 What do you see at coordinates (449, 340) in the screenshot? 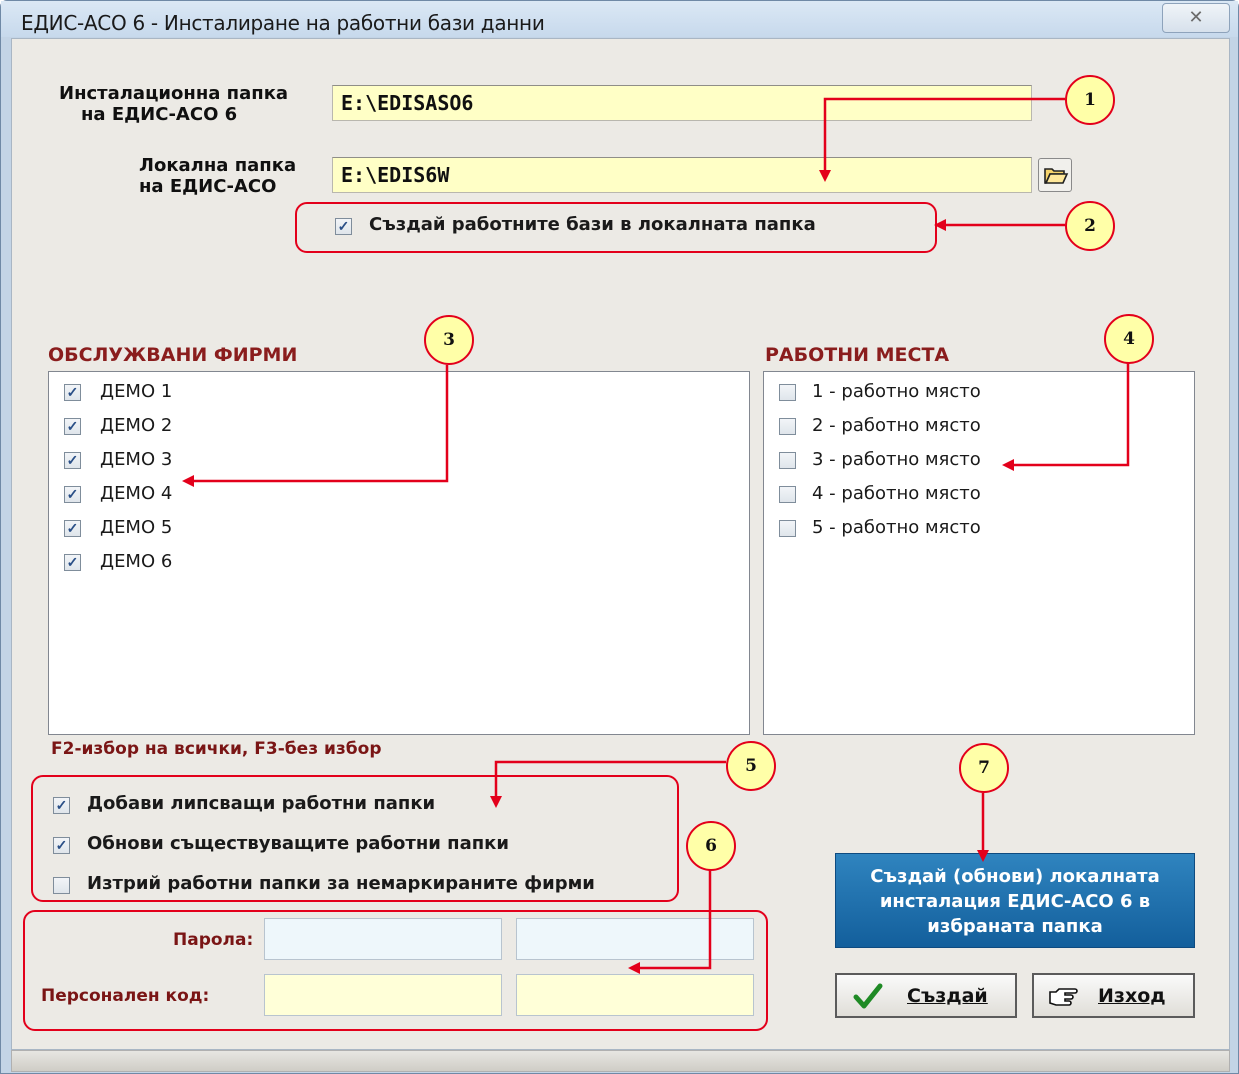
I see `callout-marker-3: 3` at bounding box center [449, 340].